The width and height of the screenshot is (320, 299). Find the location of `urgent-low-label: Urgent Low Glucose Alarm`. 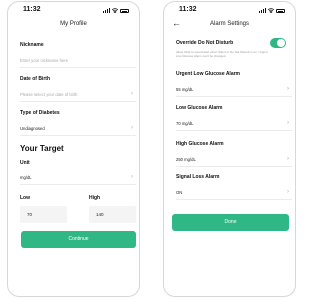

urgent-low-label: Urgent Low Glucose Alarm is located at coordinates (208, 74).